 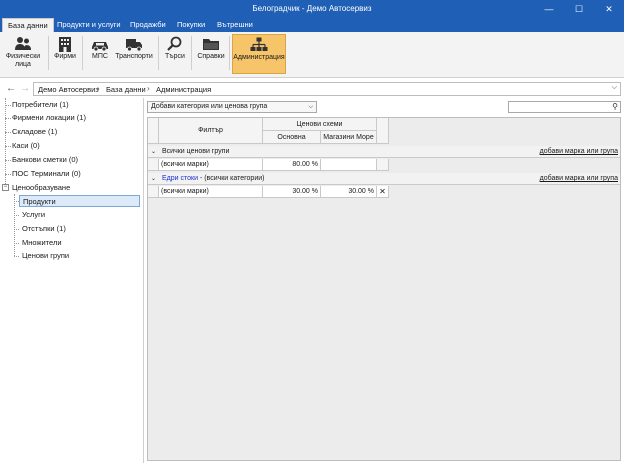 What do you see at coordinates (42, 243) in the screenshot?
I see `tree-item-multipliers: Множители` at bounding box center [42, 243].